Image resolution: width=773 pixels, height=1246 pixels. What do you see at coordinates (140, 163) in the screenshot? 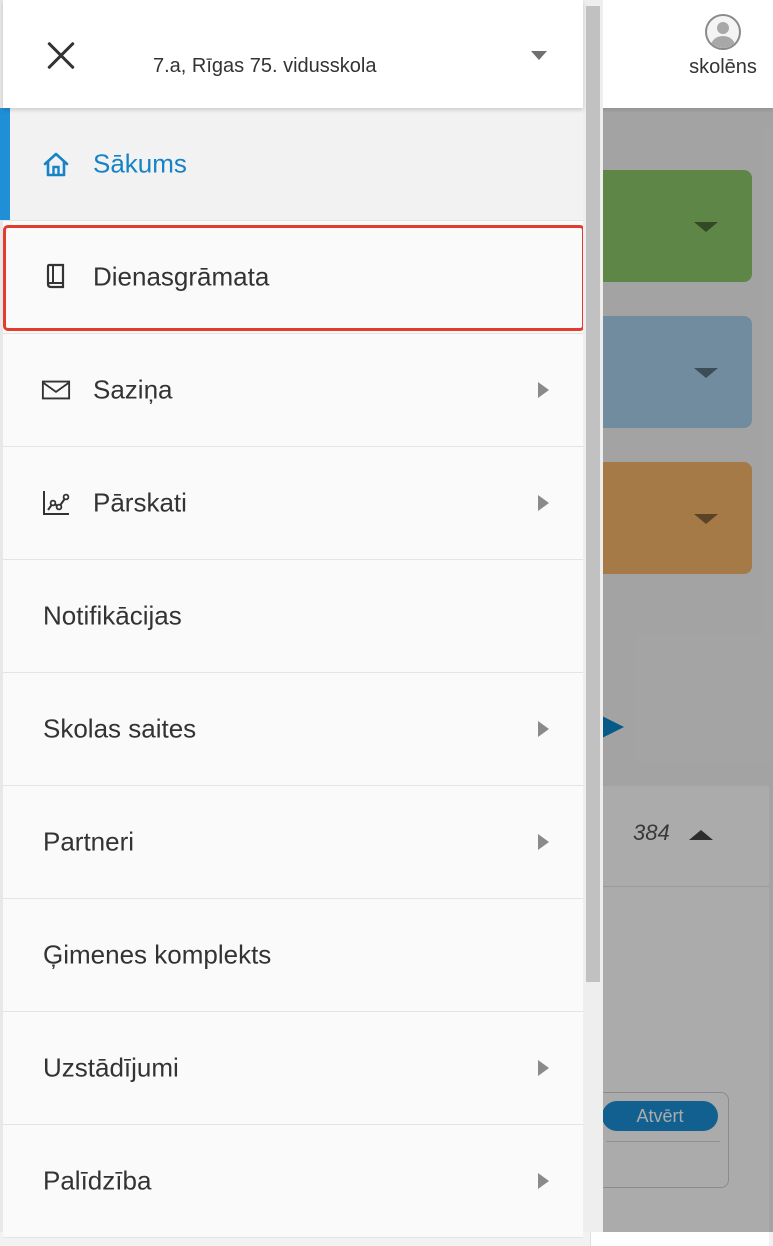
I see `menu-item-label: Sākums` at bounding box center [140, 163].